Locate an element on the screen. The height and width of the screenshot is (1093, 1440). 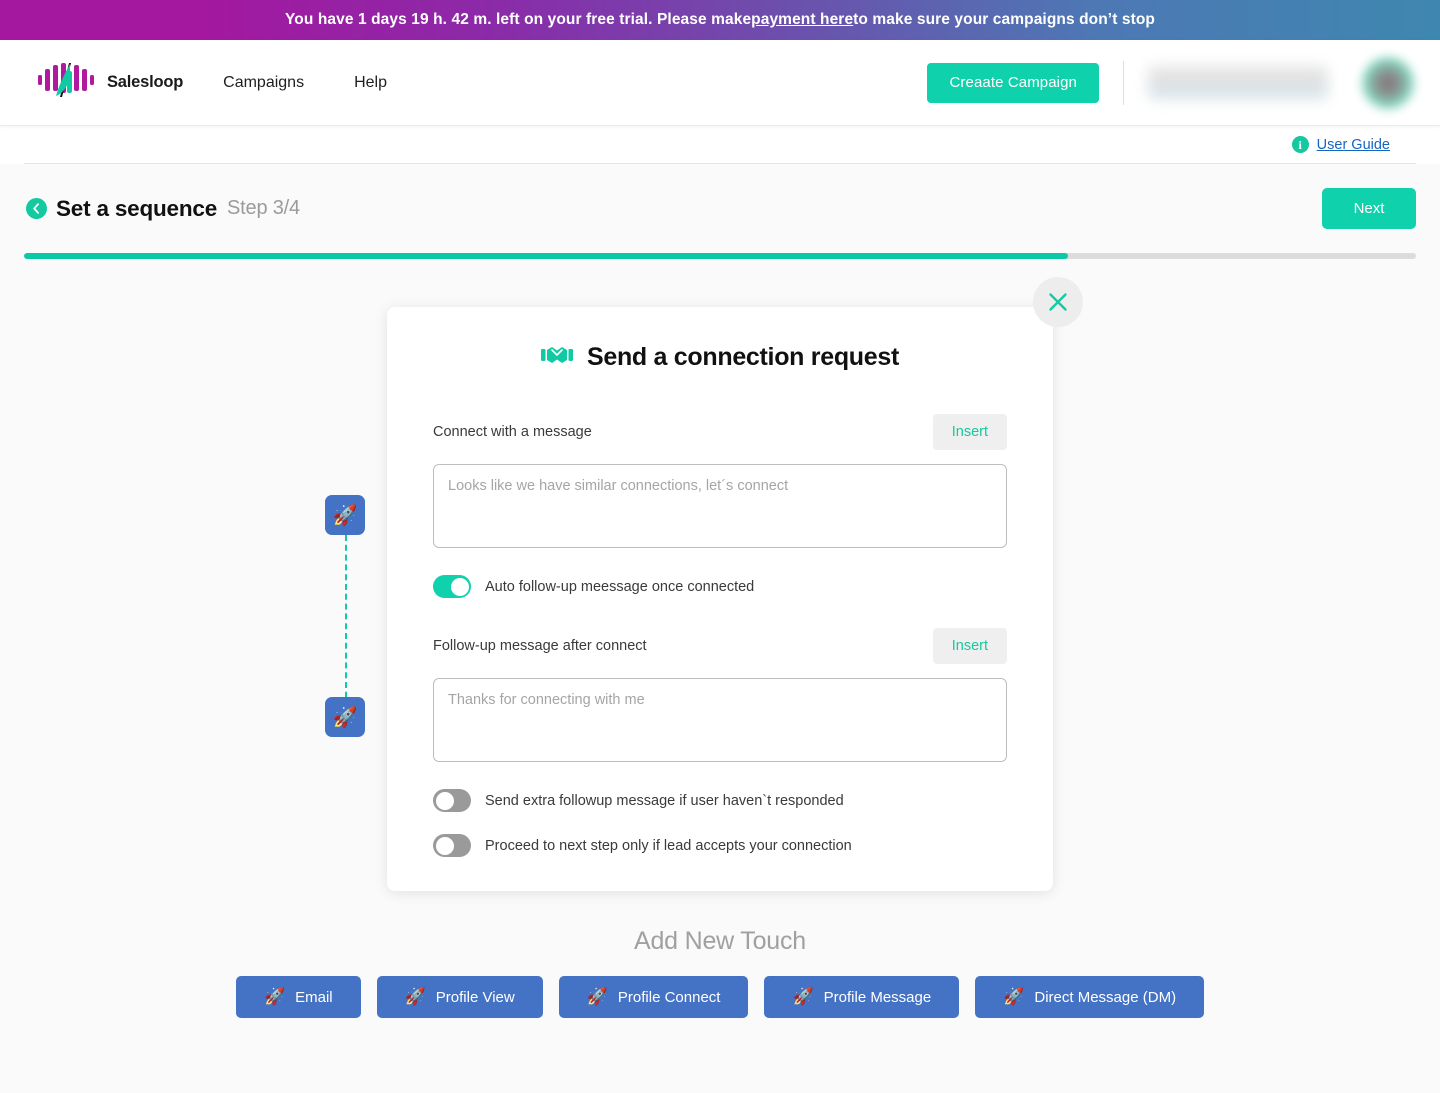
avatar is located at coordinates (1388, 82).